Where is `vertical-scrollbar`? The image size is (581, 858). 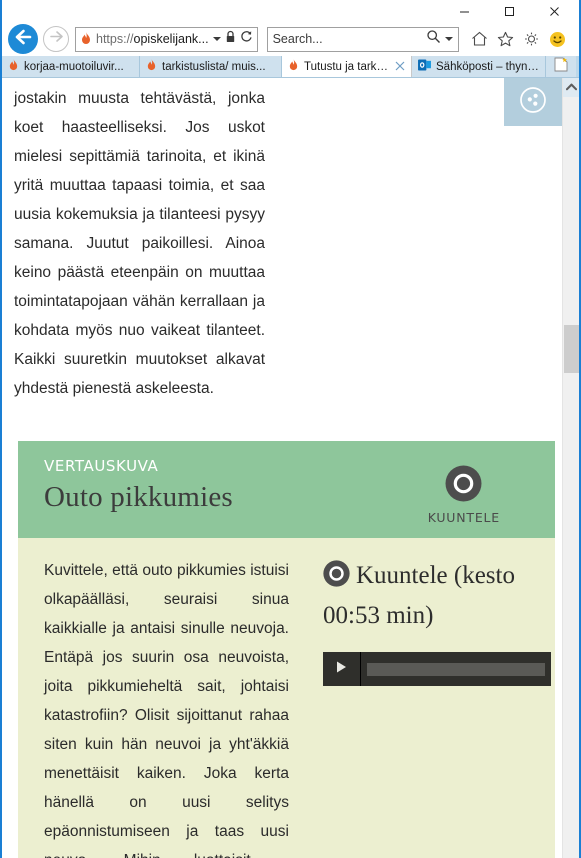 vertical-scrollbar is located at coordinates (570, 468).